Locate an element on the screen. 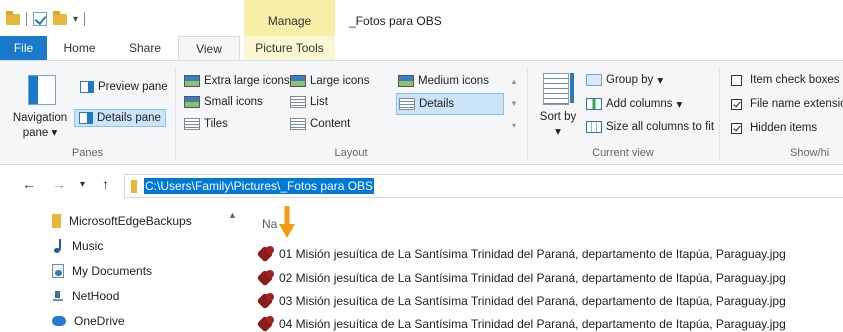 The height and width of the screenshot is (332, 843). address-bar: C:\Users\Family\Pictures\_Fotos para OBS is located at coordinates (483, 186).